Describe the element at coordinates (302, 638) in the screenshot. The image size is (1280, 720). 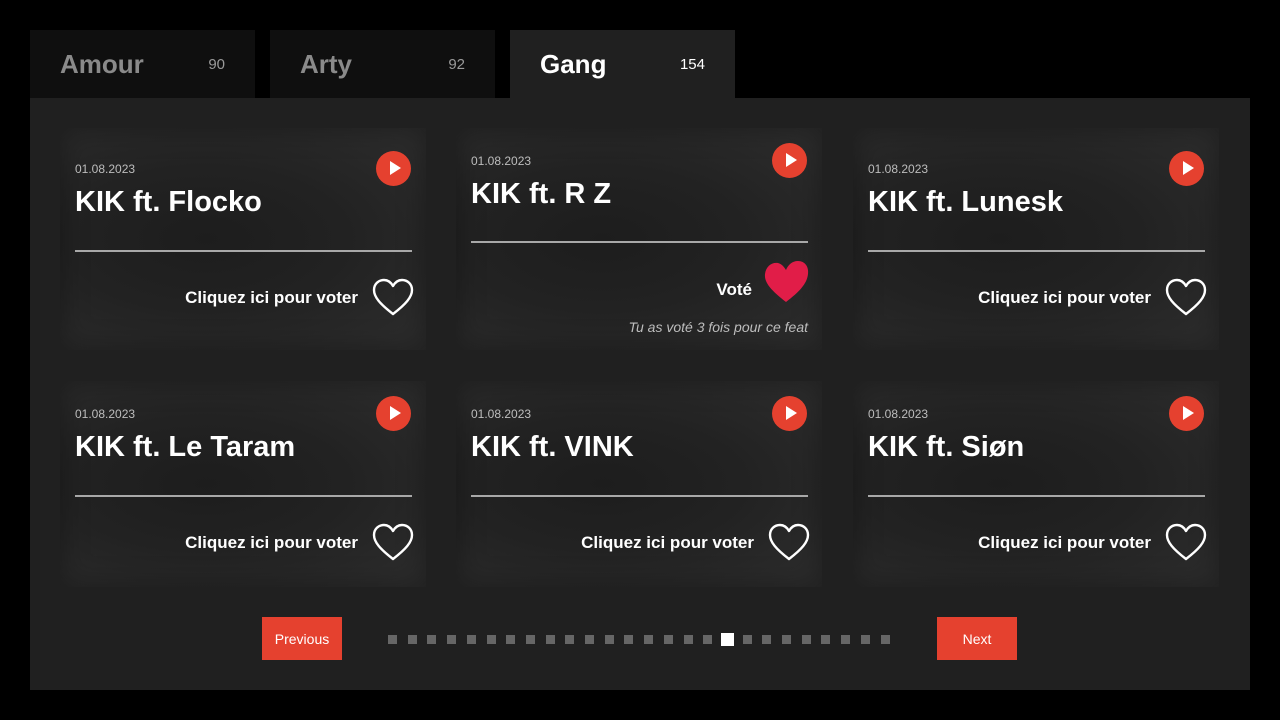
I see `previous-button: Previous` at that location.